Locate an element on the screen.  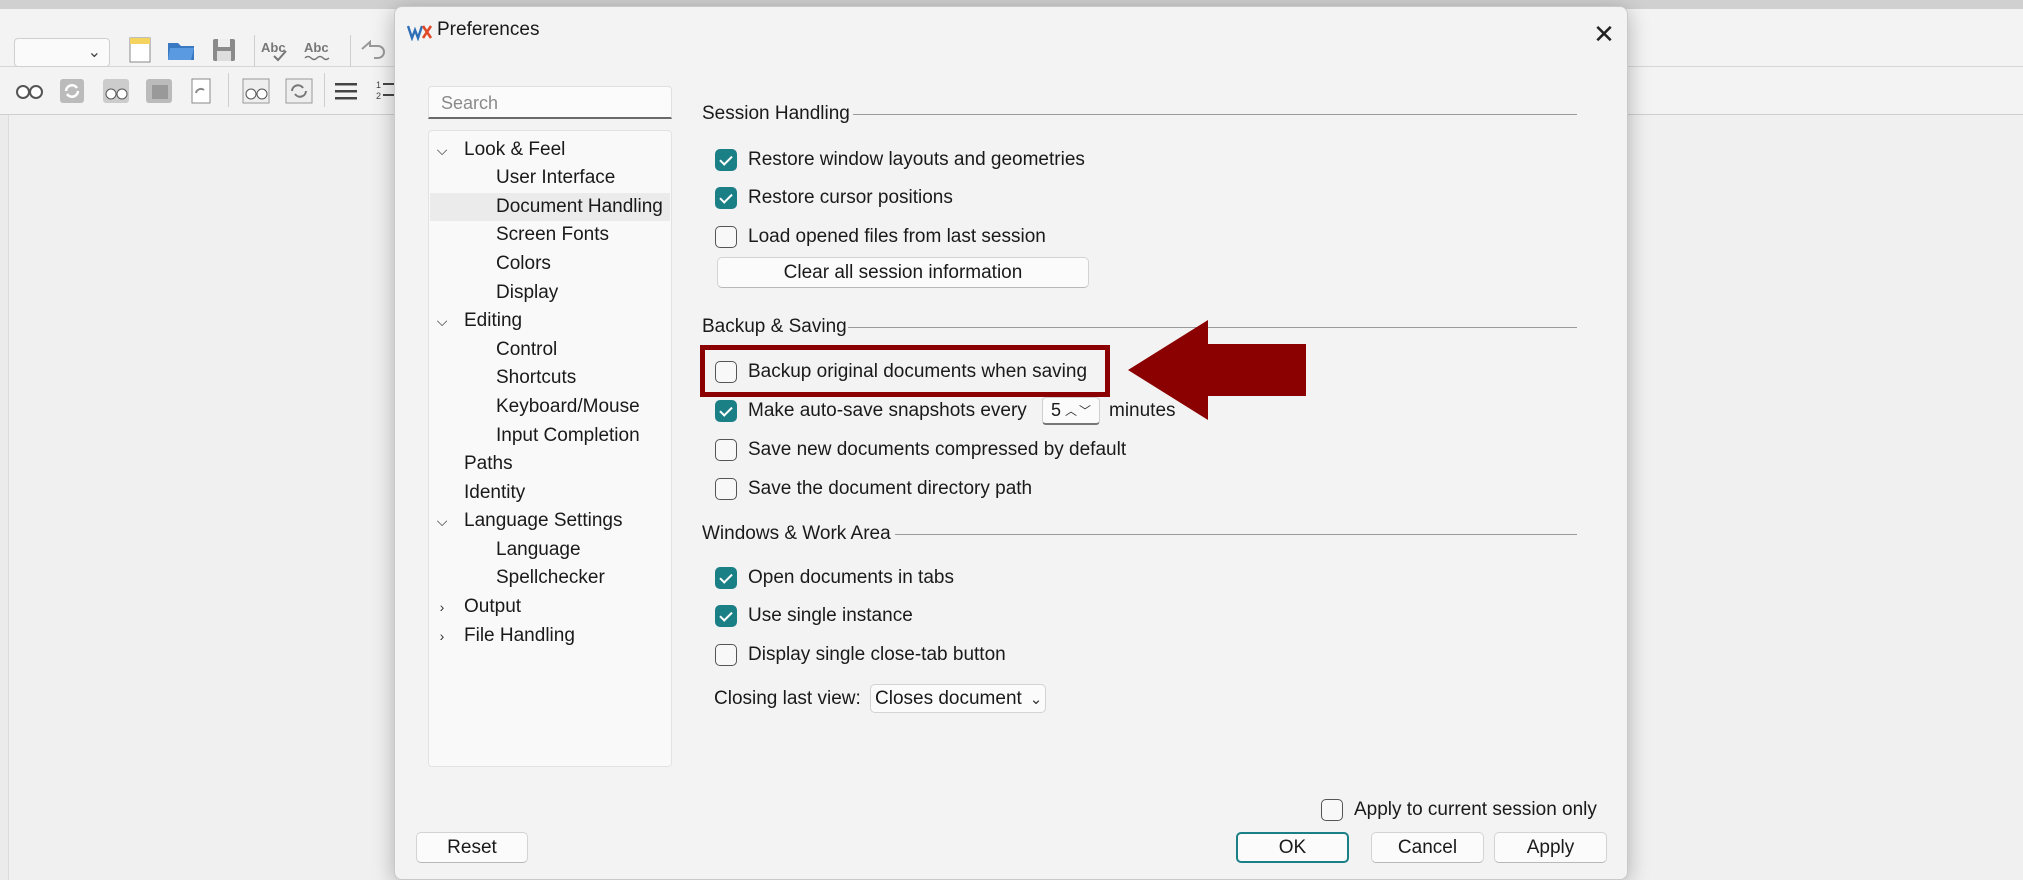
select-value: Closes document is located at coordinates (948, 698).